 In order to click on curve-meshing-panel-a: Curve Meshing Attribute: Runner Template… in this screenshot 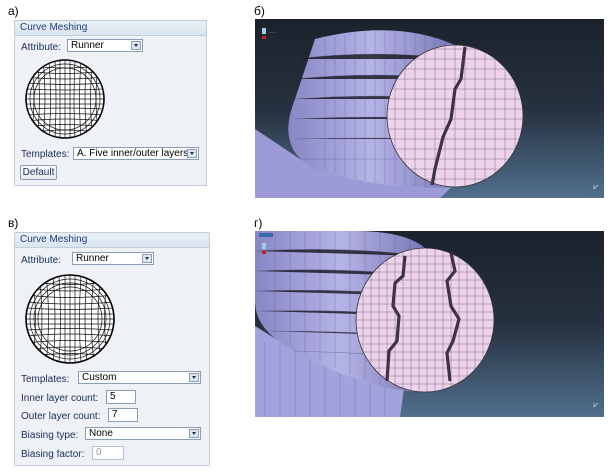, I will do `click(110, 103)`.